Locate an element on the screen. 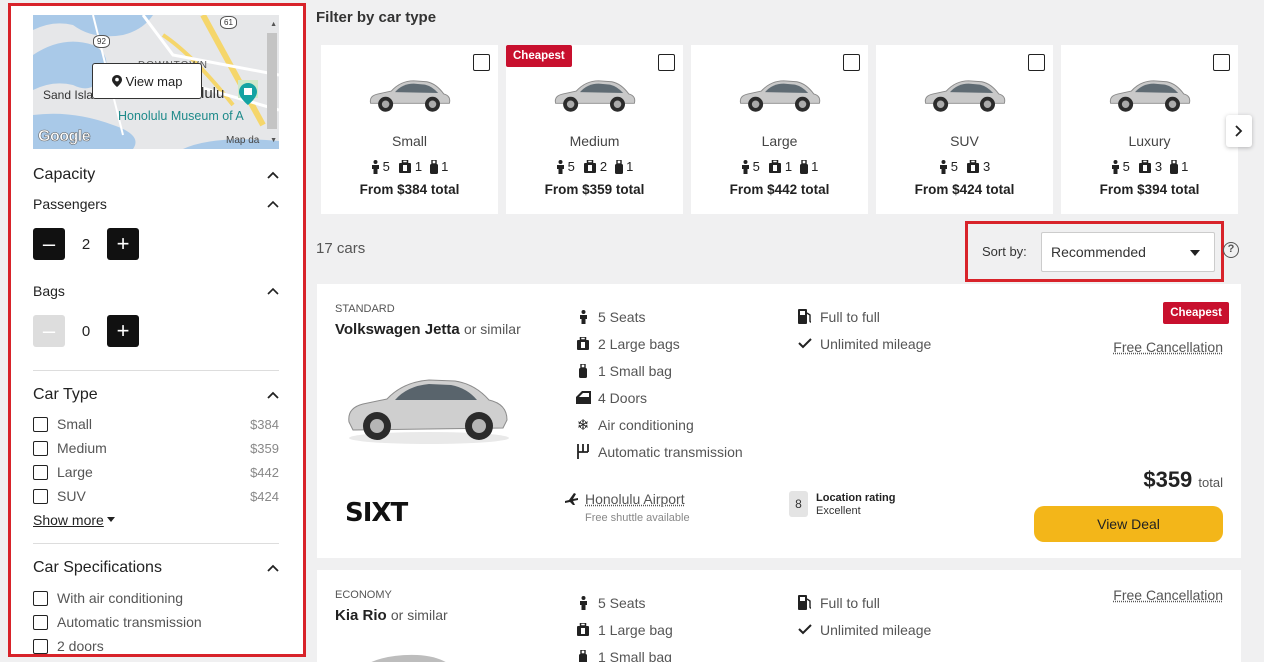 This screenshot has height=662, width=1264. rating-score: 8 is located at coordinates (798, 504).